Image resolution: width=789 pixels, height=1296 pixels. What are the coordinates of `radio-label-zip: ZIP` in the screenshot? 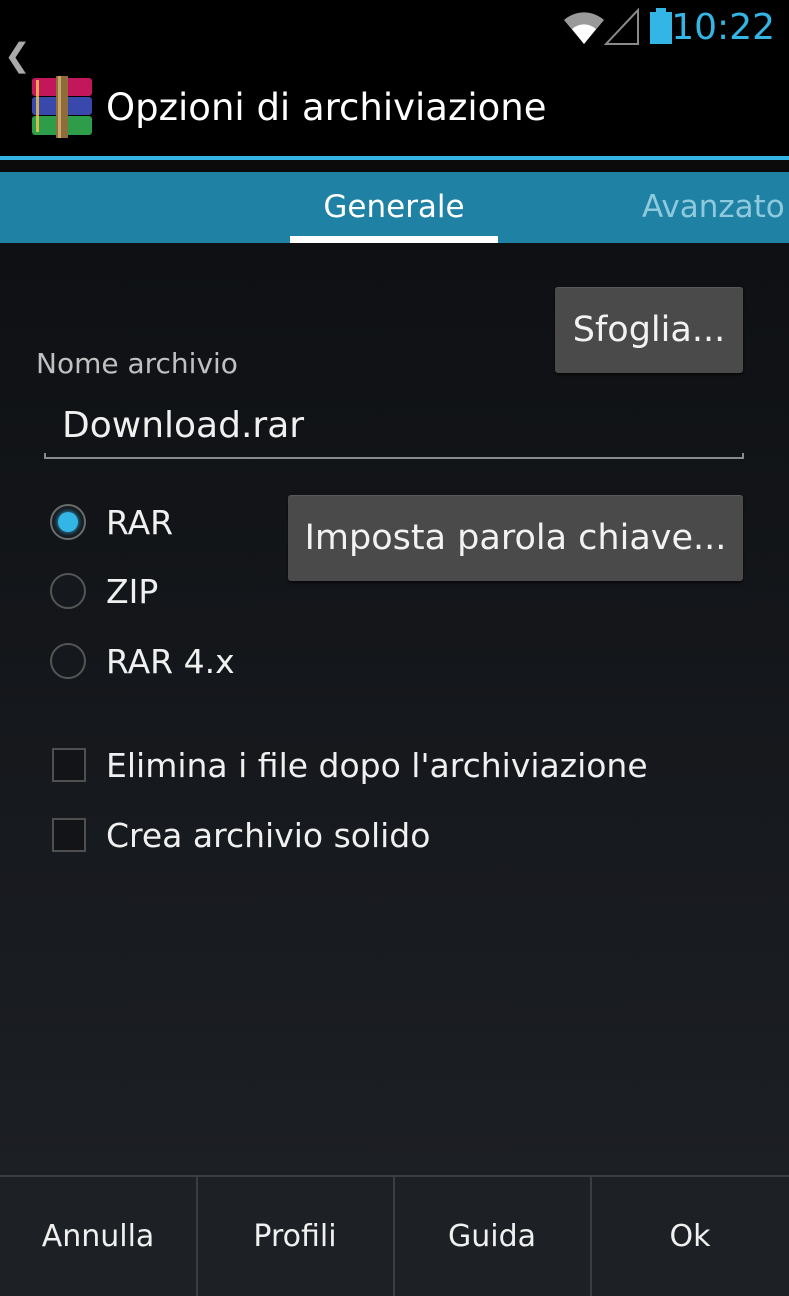 It's located at (132, 591).